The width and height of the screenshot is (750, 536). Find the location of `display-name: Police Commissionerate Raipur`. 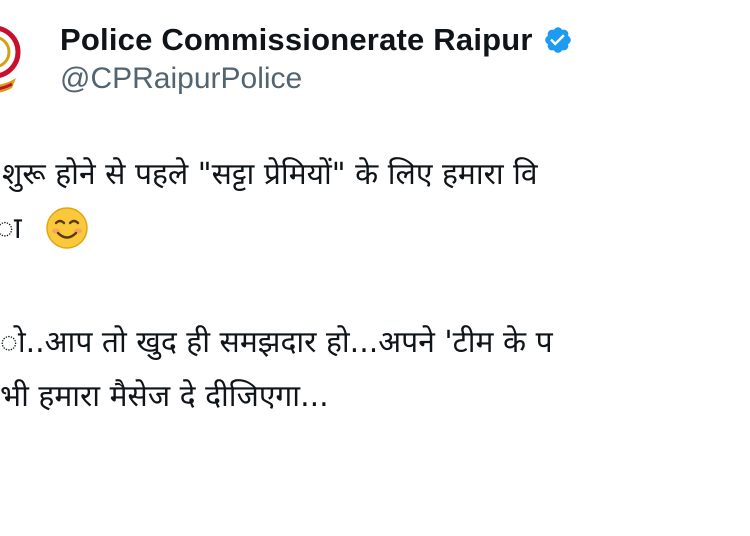

display-name: Police Commissionerate Raipur is located at coordinates (296, 40).